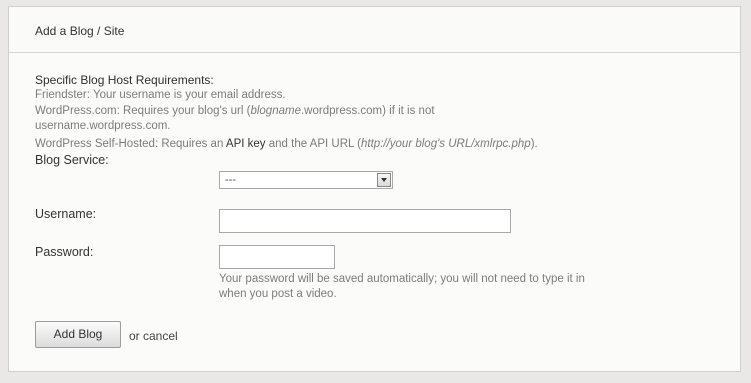  I want to click on username-label: Username:, so click(66, 214).